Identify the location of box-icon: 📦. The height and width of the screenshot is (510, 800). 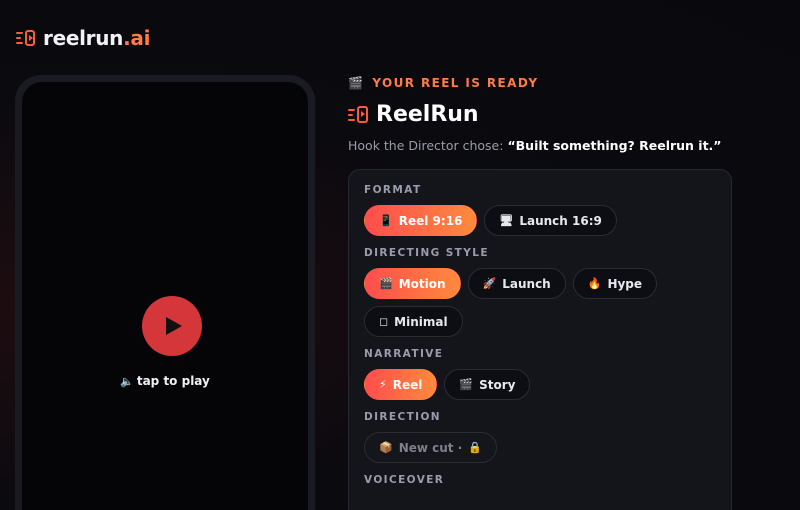
(386, 447).